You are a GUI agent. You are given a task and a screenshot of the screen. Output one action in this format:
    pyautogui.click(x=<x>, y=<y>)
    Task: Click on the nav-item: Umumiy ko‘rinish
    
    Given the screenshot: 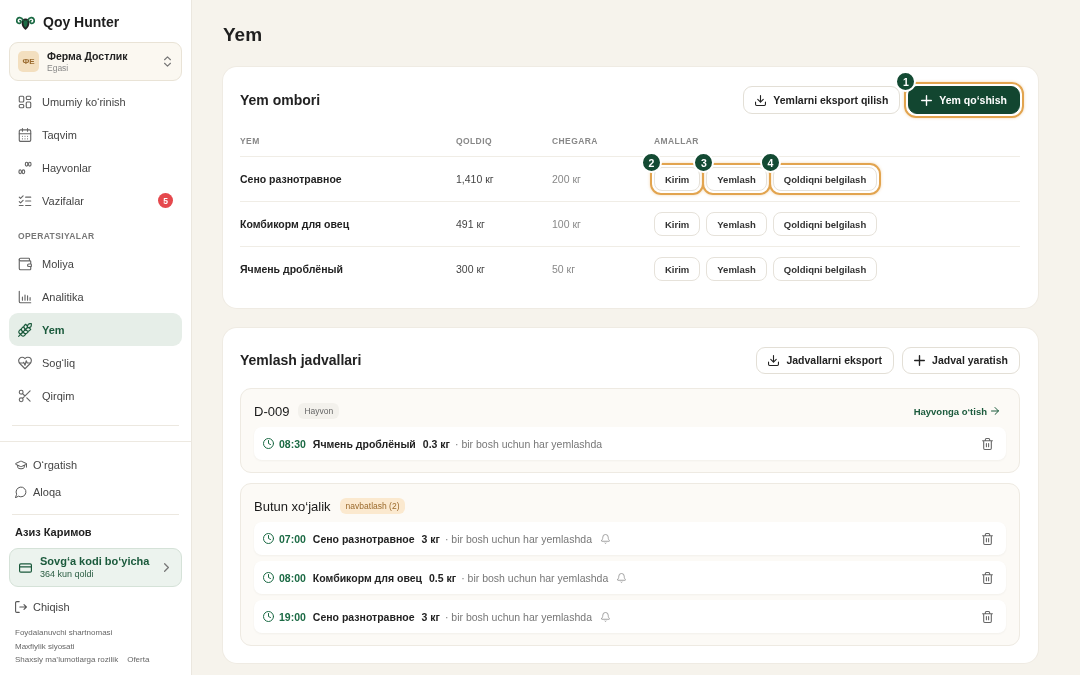 What is the action you would take?
    pyautogui.click(x=95, y=101)
    